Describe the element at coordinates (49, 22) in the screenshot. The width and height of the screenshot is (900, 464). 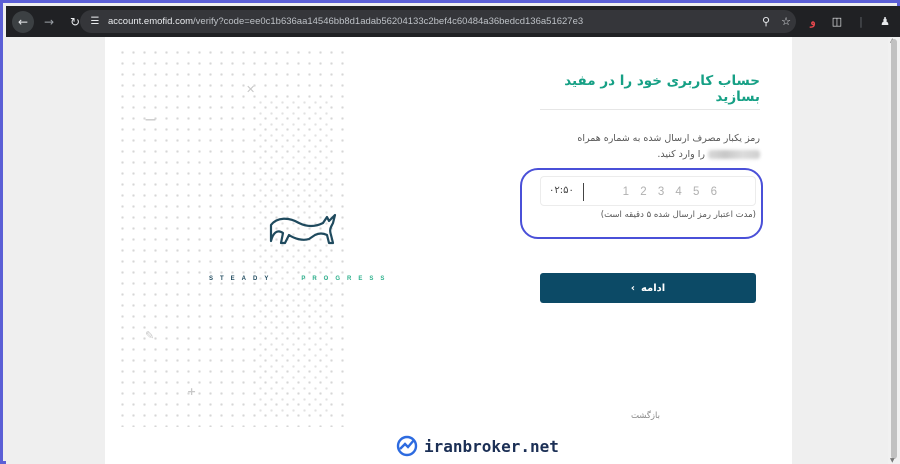
I see `forward-arrow-icon: →` at that location.